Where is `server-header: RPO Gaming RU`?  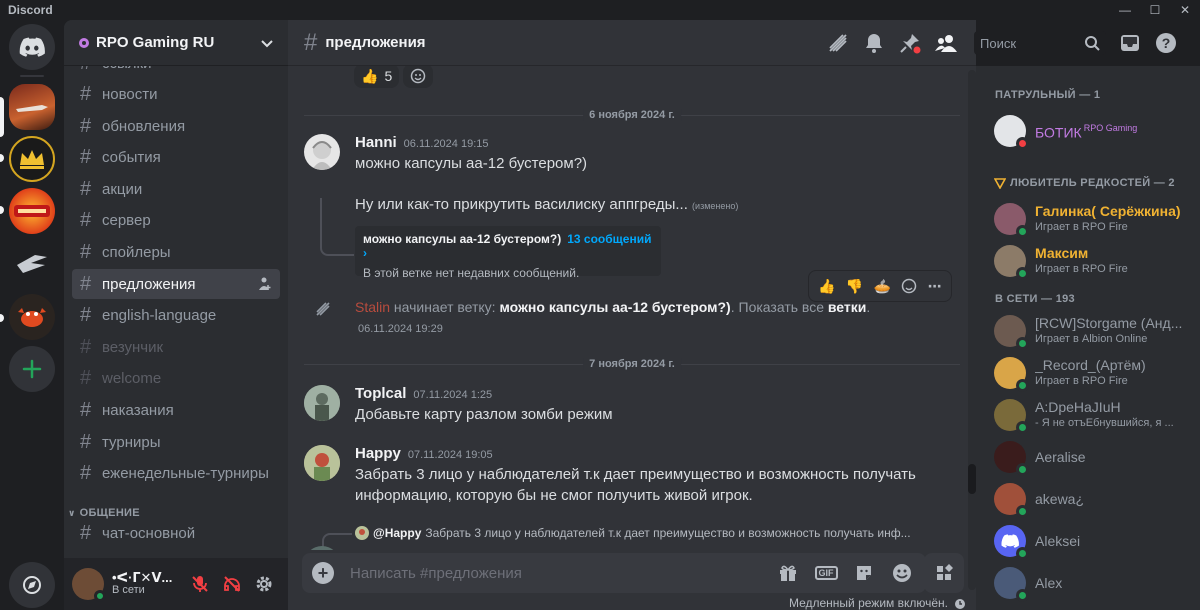 server-header: RPO Gaming RU is located at coordinates (176, 43).